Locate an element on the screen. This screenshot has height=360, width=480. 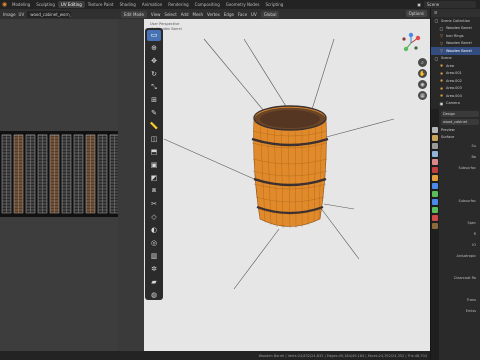
move-tool-icon: ✥ is located at coordinates (154, 61).